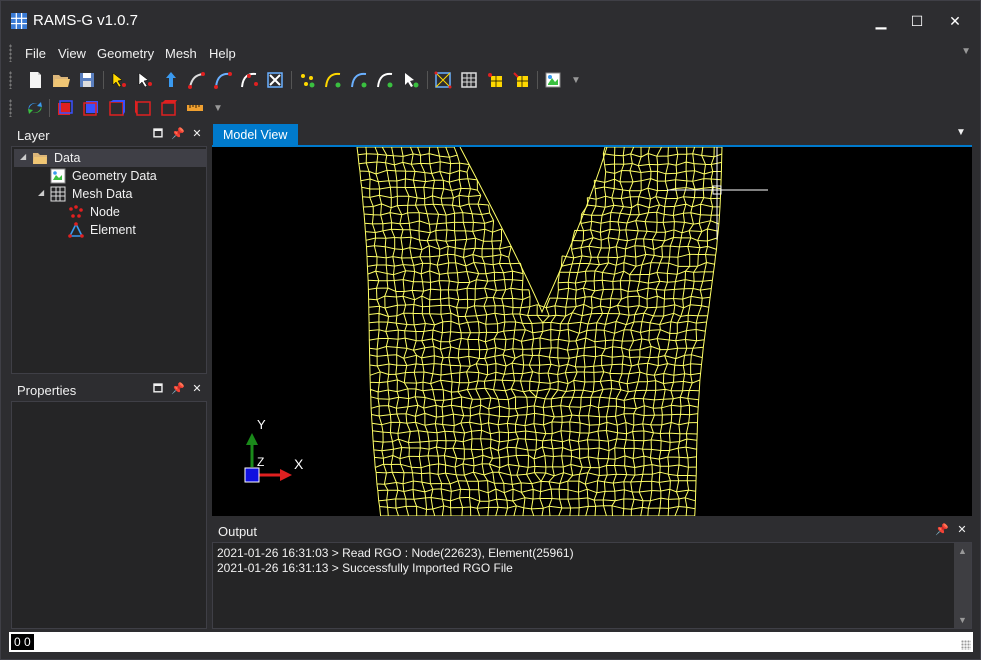  I want to click on view-front-icon, so click(65, 108).